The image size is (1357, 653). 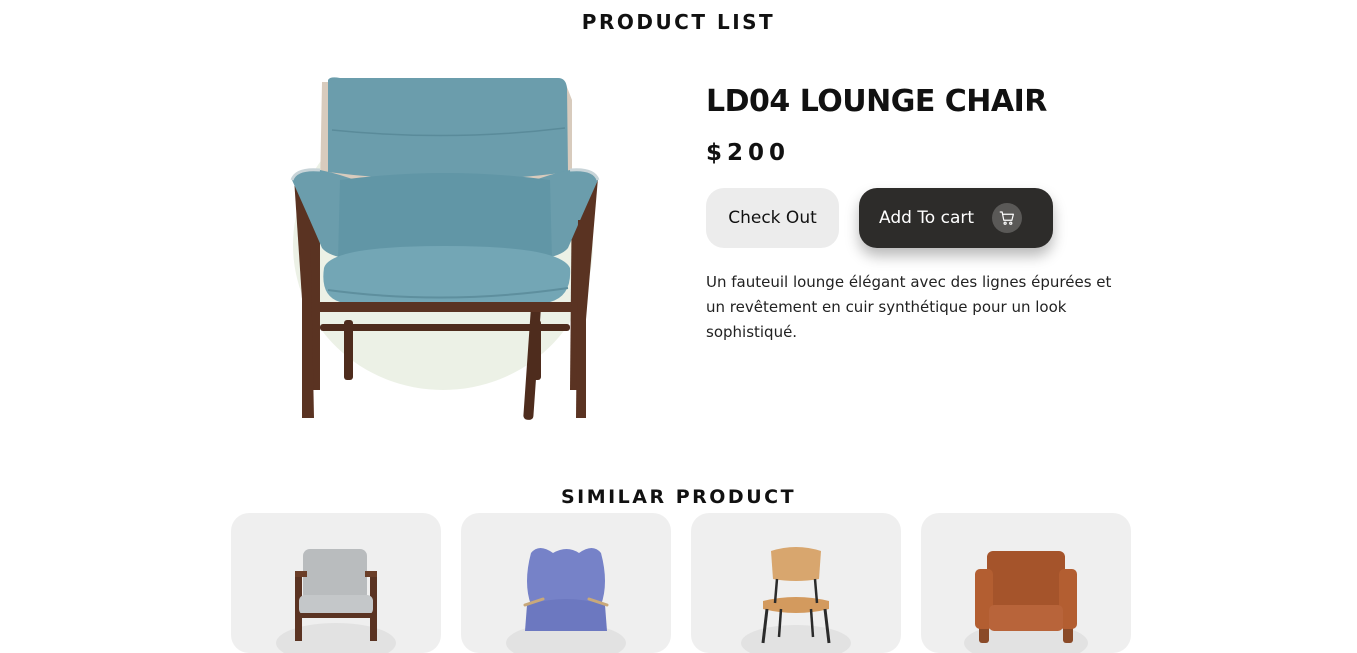 I want to click on check-out-button: Check Out, so click(x=772, y=218).